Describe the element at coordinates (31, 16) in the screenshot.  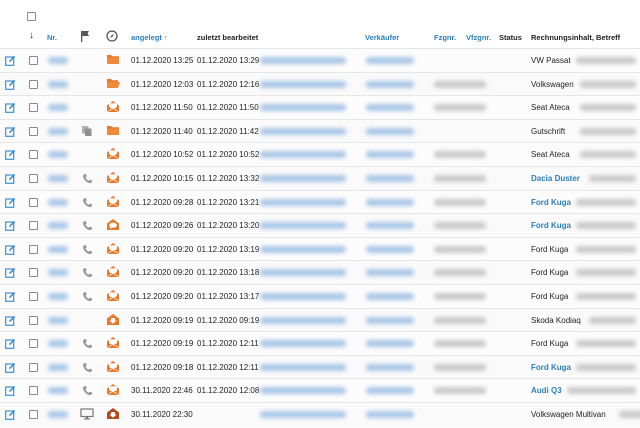
I see `select-all-checkbox` at that location.